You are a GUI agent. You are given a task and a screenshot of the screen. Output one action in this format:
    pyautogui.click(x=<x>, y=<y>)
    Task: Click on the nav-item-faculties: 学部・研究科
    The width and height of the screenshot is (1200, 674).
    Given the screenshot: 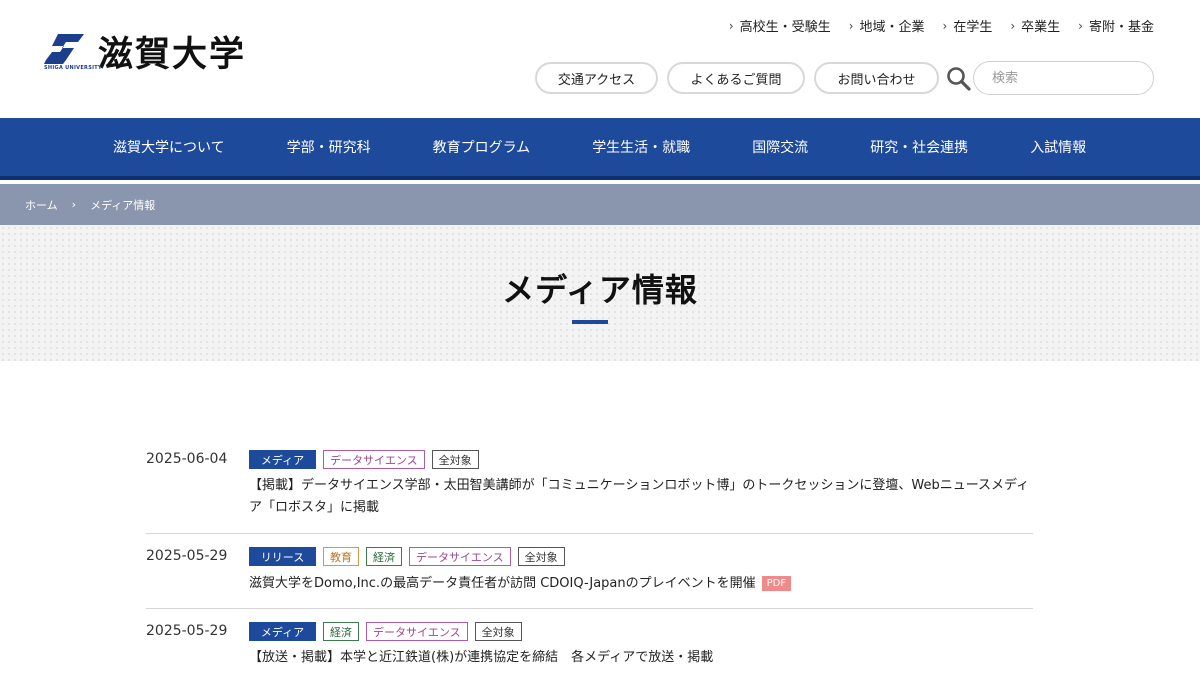 What is the action you would take?
    pyautogui.click(x=329, y=147)
    